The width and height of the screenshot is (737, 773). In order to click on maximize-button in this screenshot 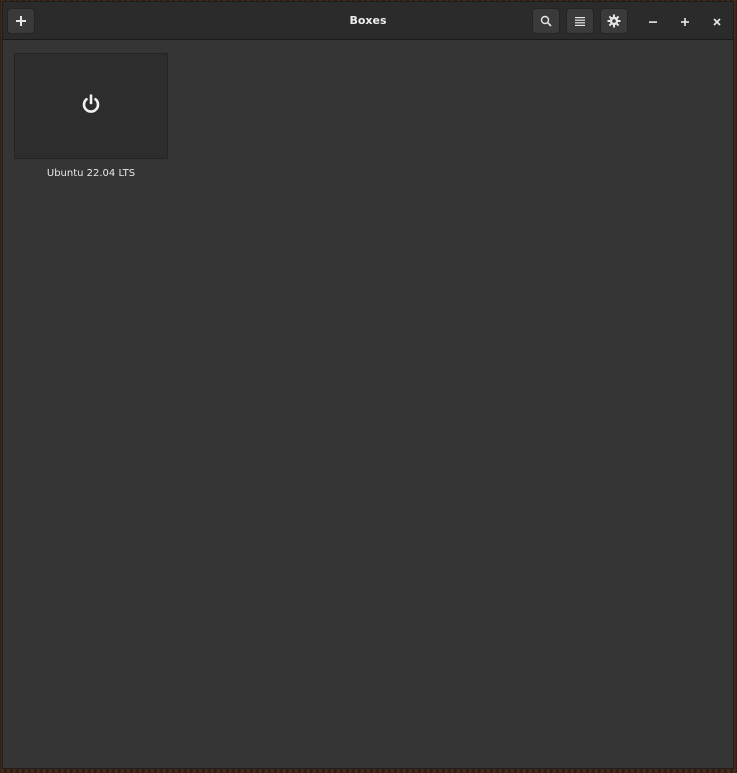, I will do `click(685, 21)`.